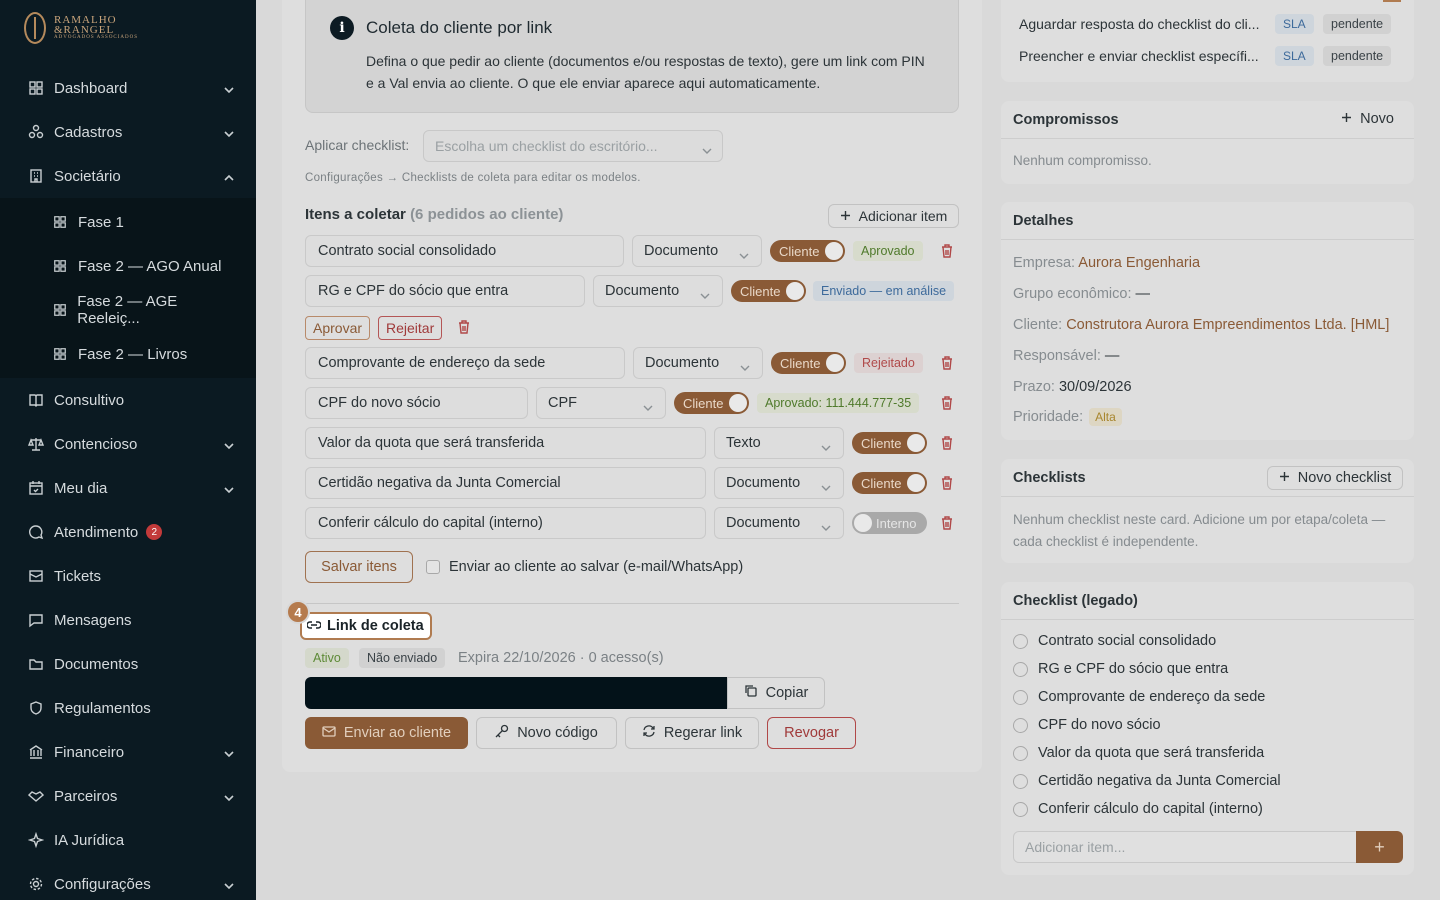 The height and width of the screenshot is (900, 1440). Describe the element at coordinates (386, 733) in the screenshot. I see `send-to-client-button: Enviar ao cliente` at that location.